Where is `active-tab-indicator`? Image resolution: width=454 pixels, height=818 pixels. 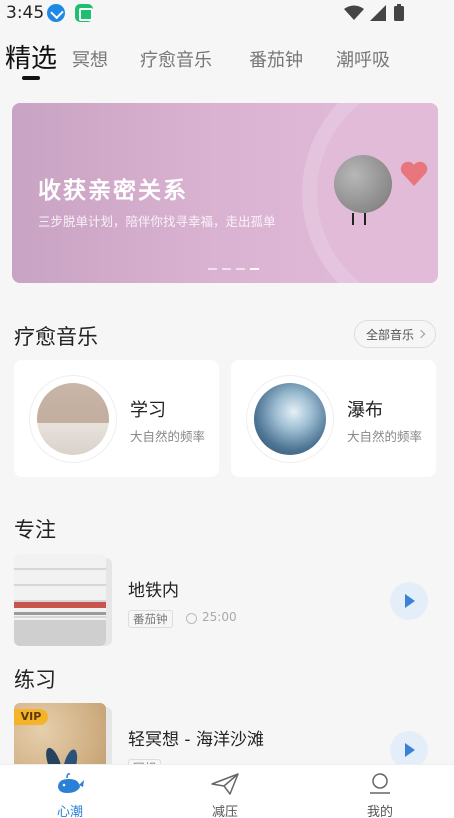
active-tab-indicator is located at coordinates (31, 78).